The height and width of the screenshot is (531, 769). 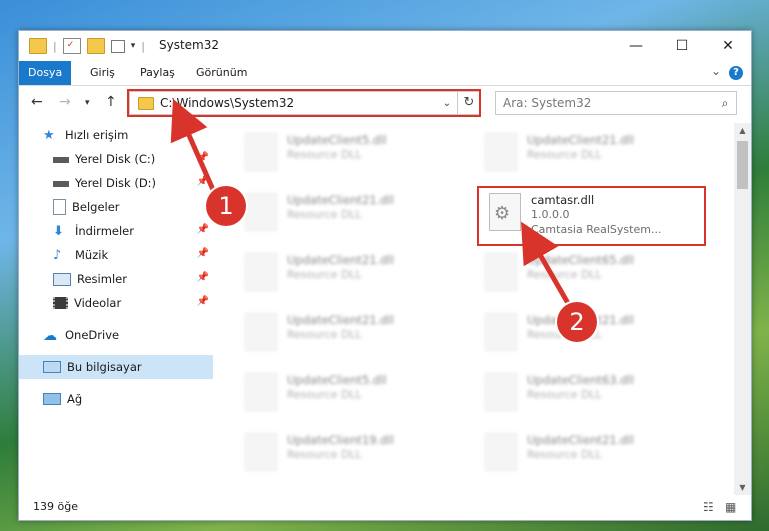 What do you see at coordinates (742, 165) in the screenshot?
I see `scrollbar-thumb` at bounding box center [742, 165].